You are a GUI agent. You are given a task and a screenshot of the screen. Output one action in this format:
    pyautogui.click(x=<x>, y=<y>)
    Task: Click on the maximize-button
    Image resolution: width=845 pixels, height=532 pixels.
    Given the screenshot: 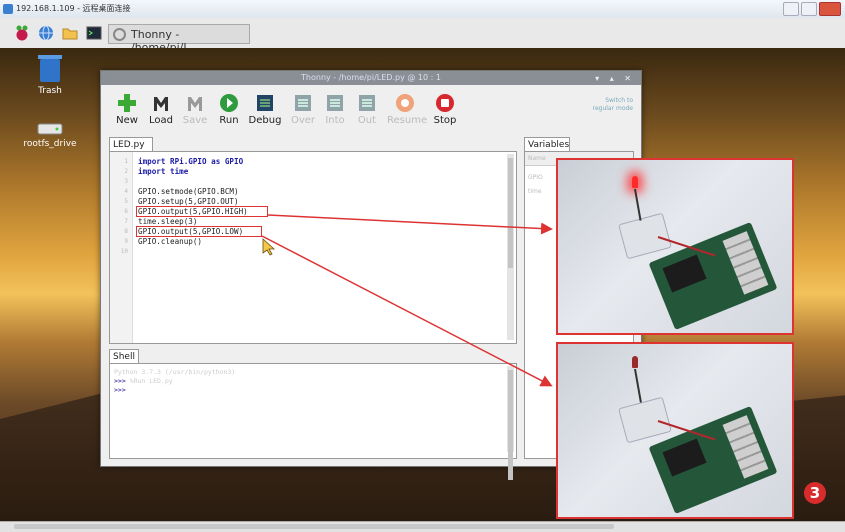 What is the action you would take?
    pyautogui.click(x=809, y=9)
    